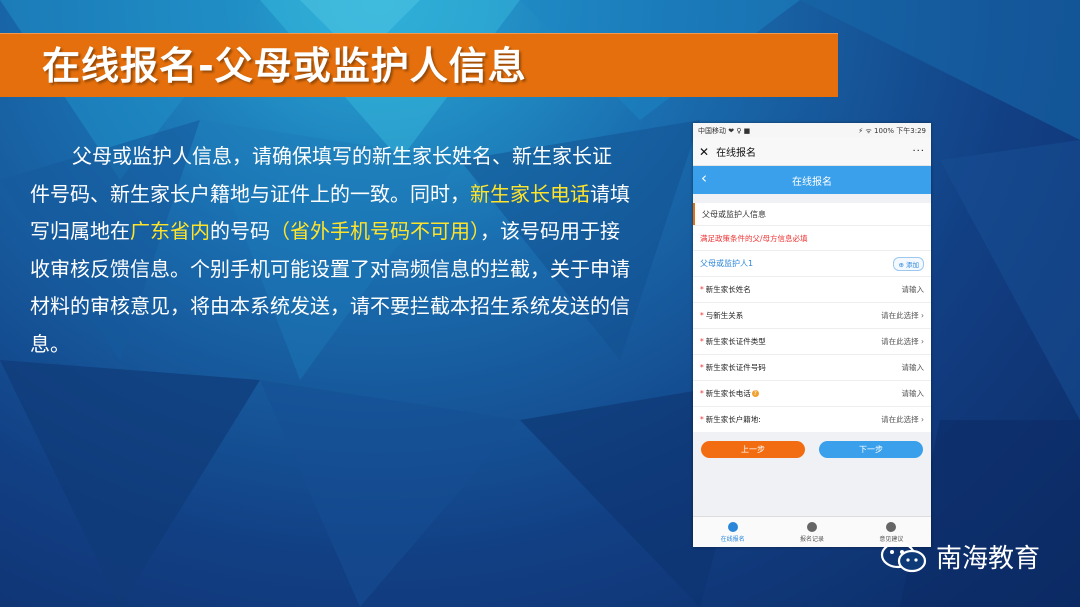 Image resolution: width=1080 pixels, height=607 pixels. What do you see at coordinates (284, 66) in the screenshot?
I see `slide-title: 在线报名-父母或监护人信息` at bounding box center [284, 66].